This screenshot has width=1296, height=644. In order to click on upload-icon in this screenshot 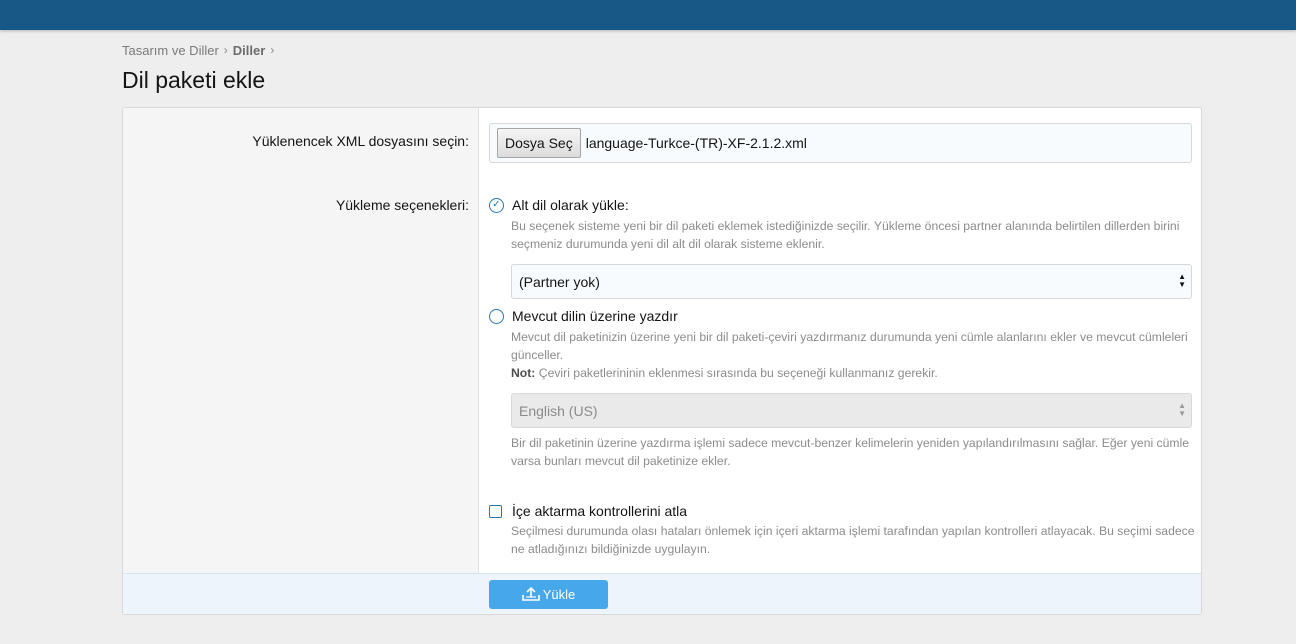, I will do `click(530, 594)`.